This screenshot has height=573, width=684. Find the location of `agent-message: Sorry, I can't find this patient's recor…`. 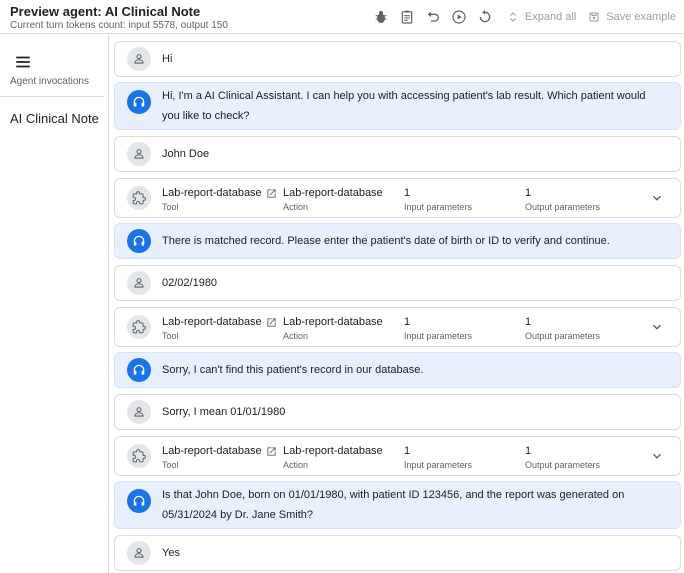

agent-message: Sorry, I can't find this patient's recor… is located at coordinates (397, 370).